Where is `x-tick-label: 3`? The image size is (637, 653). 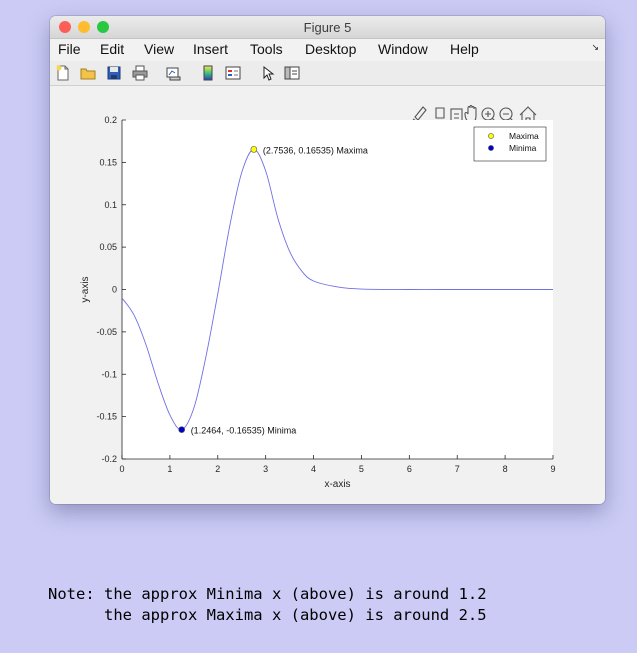 x-tick-label: 3 is located at coordinates (265, 469).